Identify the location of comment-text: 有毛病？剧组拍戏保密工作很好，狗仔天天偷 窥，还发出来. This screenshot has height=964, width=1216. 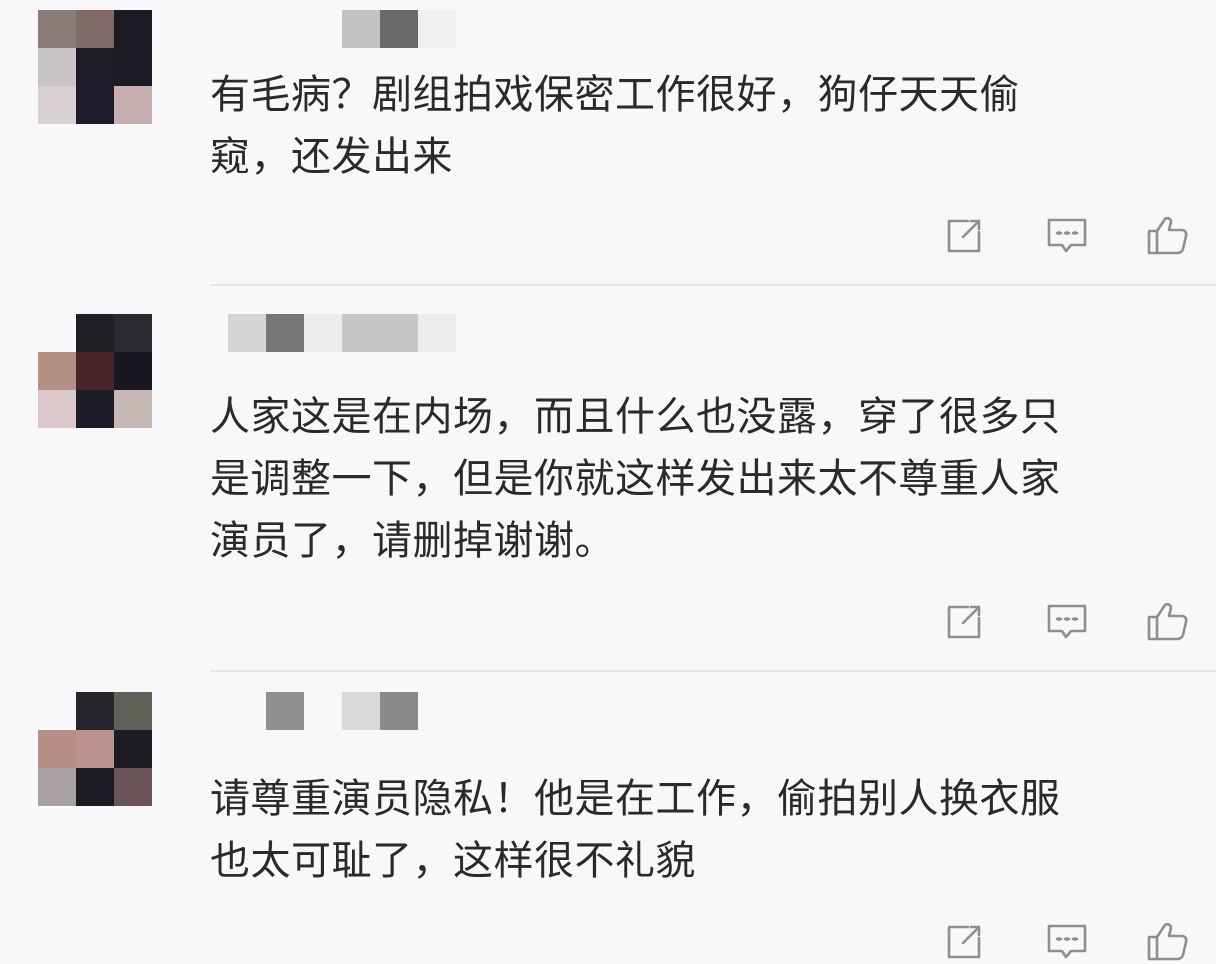
(615, 126).